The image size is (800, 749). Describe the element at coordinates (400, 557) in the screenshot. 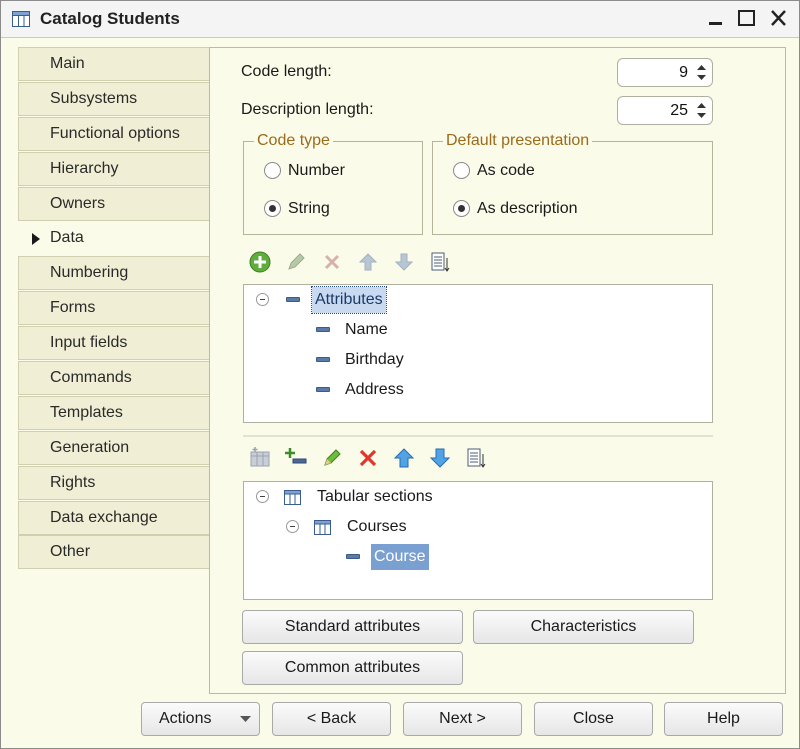

I see `tree-label-selected: Course` at that location.